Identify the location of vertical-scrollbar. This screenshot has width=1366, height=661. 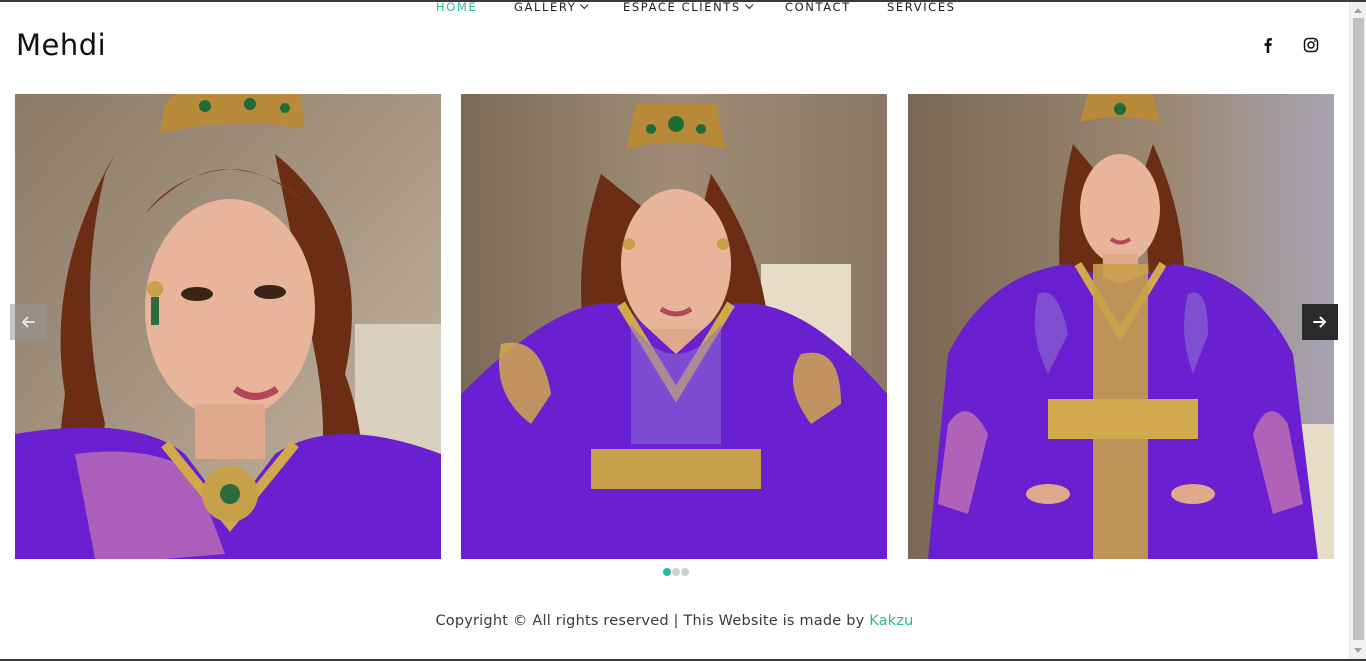
(1357, 330).